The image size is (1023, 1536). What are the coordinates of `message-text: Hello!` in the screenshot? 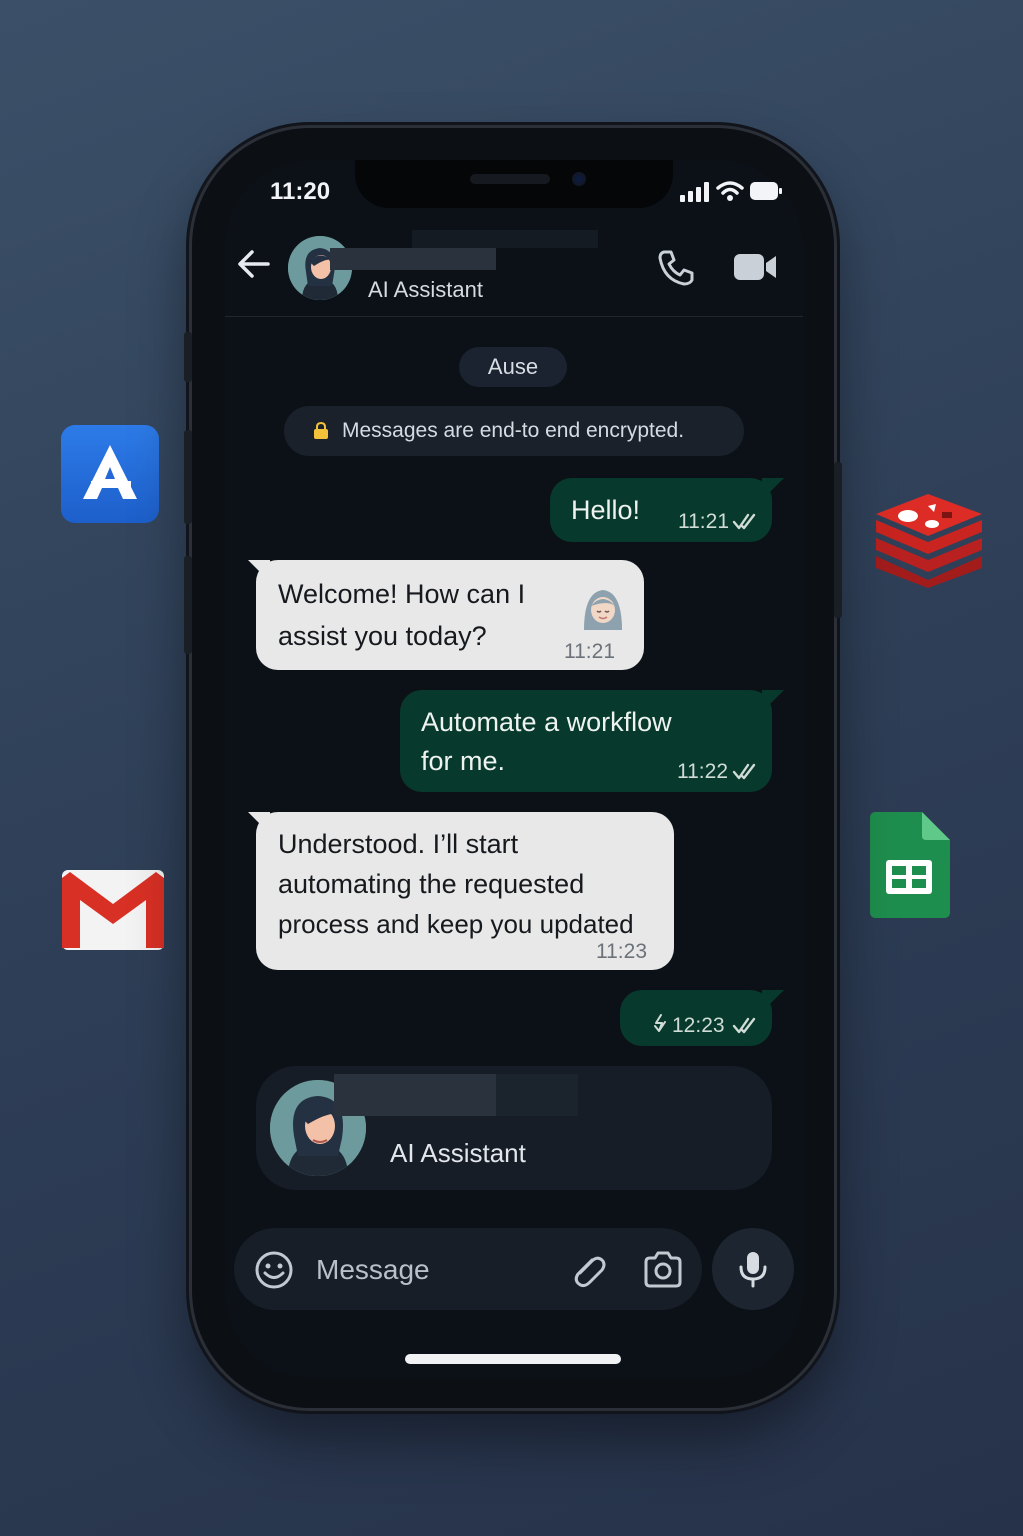 It's located at (606, 510).